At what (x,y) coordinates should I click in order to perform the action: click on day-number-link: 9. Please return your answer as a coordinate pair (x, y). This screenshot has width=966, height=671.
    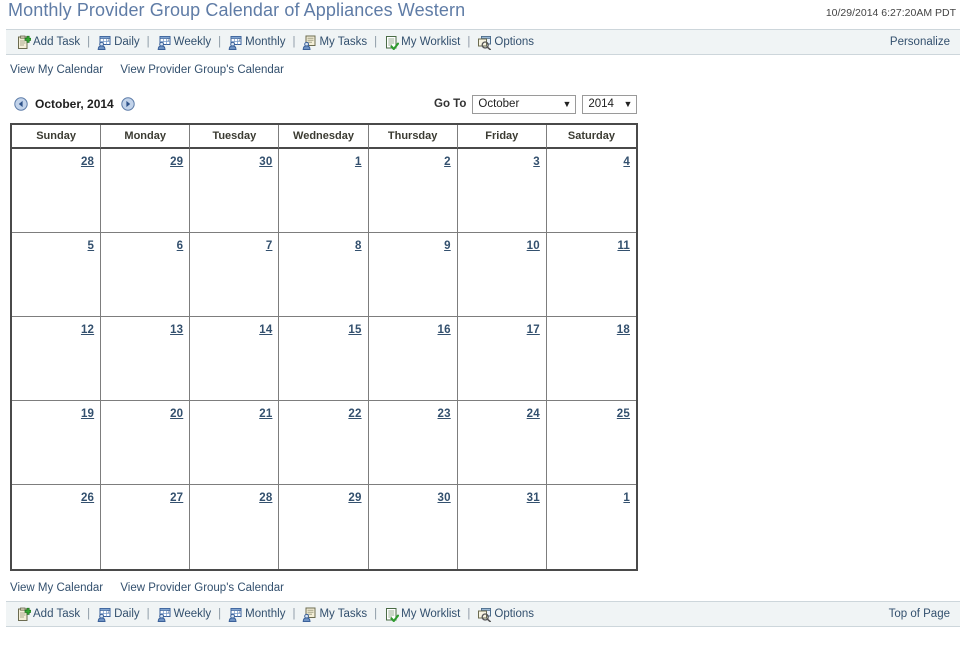
    Looking at the image, I should click on (447, 246).